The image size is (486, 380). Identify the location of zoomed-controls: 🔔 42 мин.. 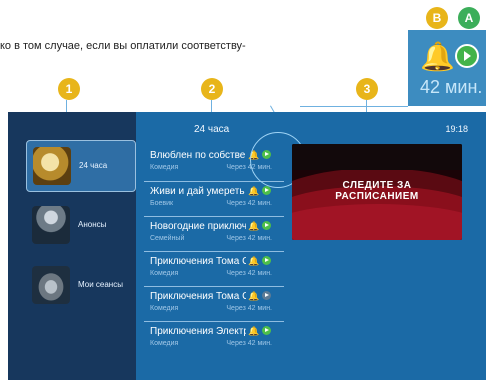
(447, 68).